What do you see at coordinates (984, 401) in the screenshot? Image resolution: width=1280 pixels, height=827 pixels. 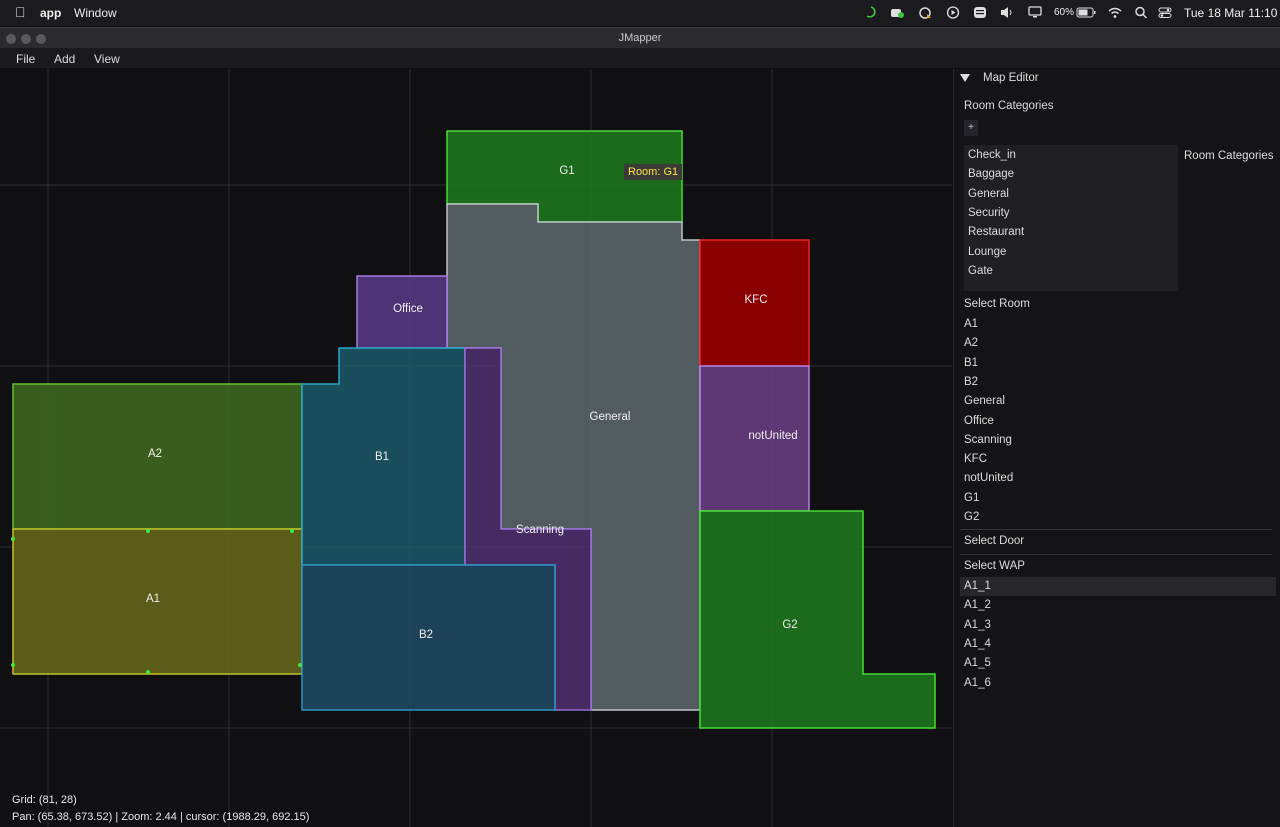 I see `room-list-item: General` at bounding box center [984, 401].